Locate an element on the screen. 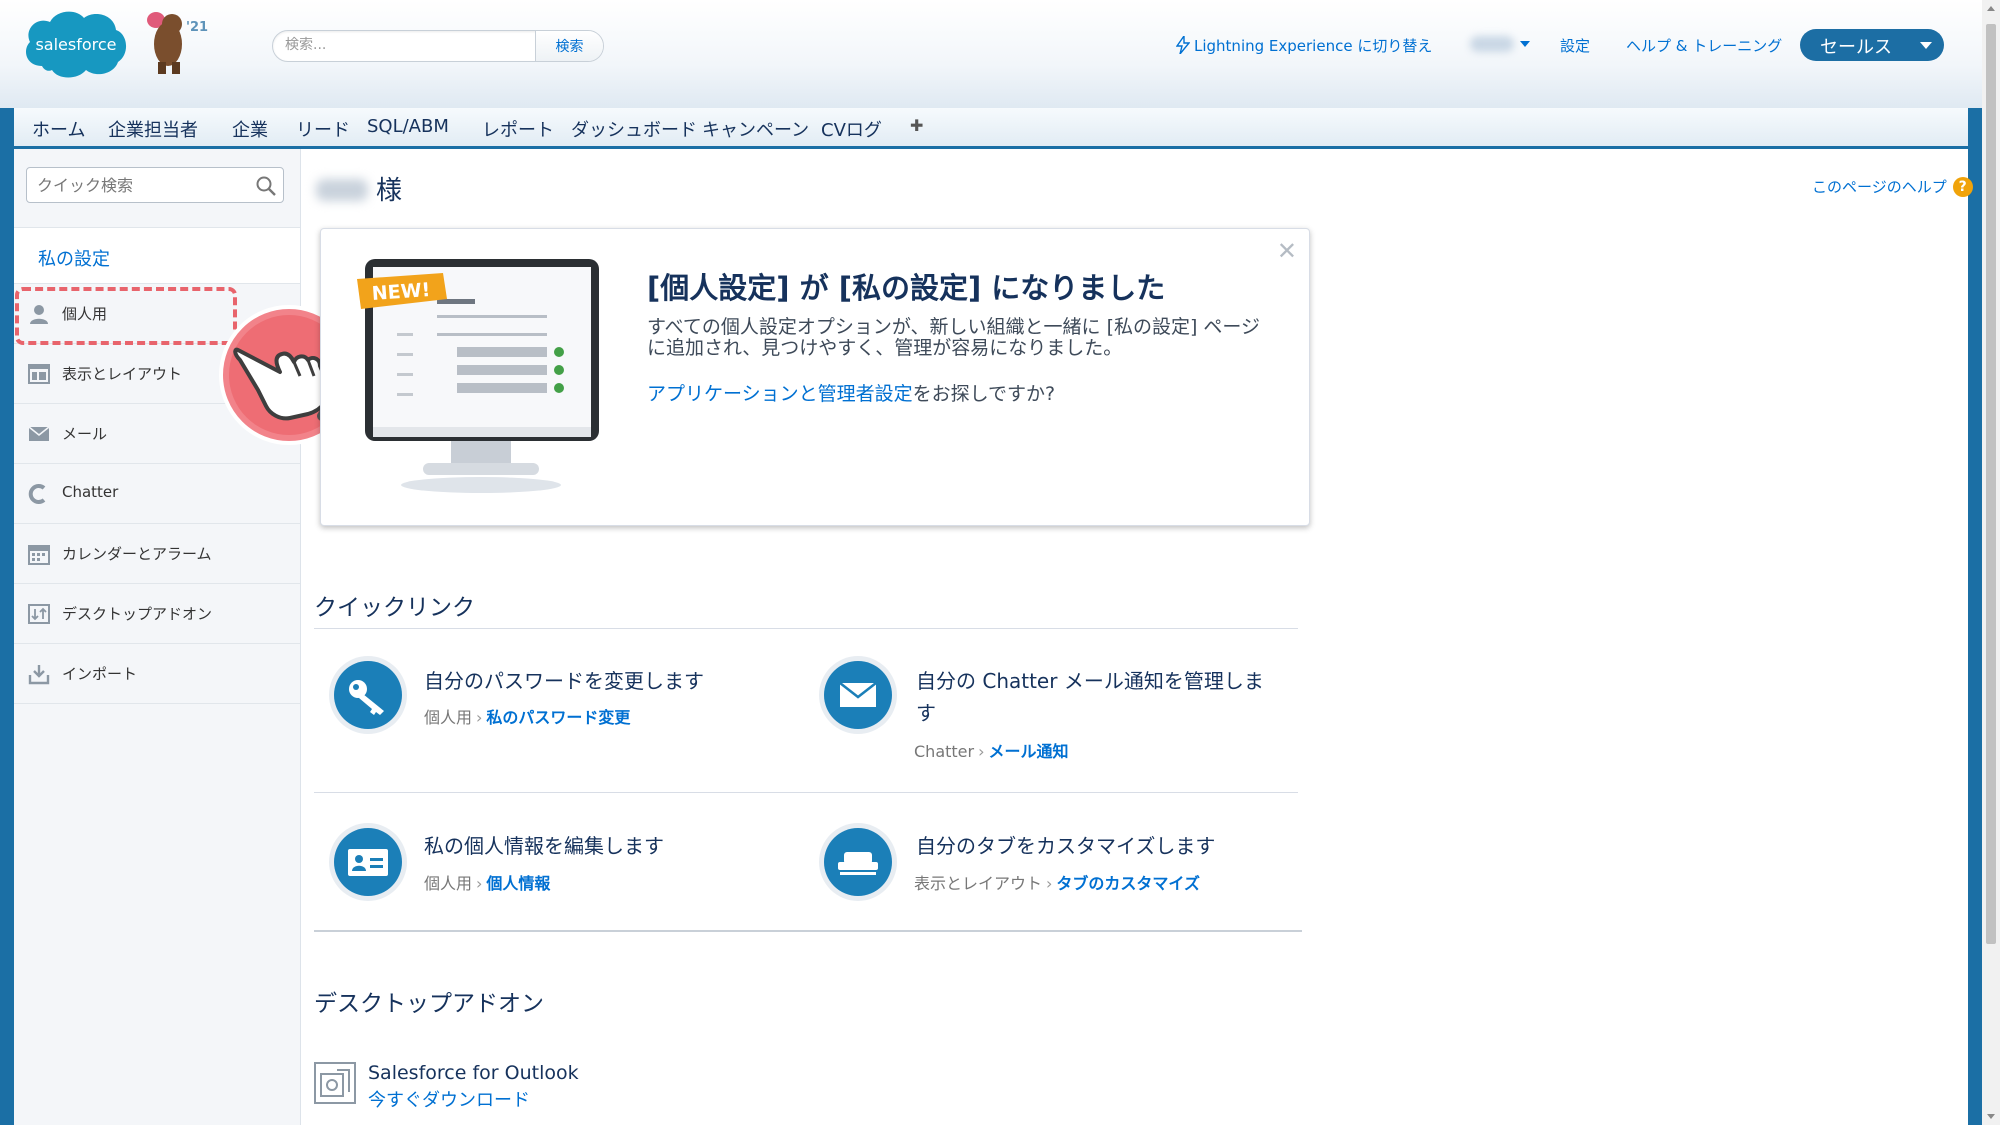 This screenshot has height=1125, width=2000. scroll-down-icon is located at coordinates (1991, 1116).